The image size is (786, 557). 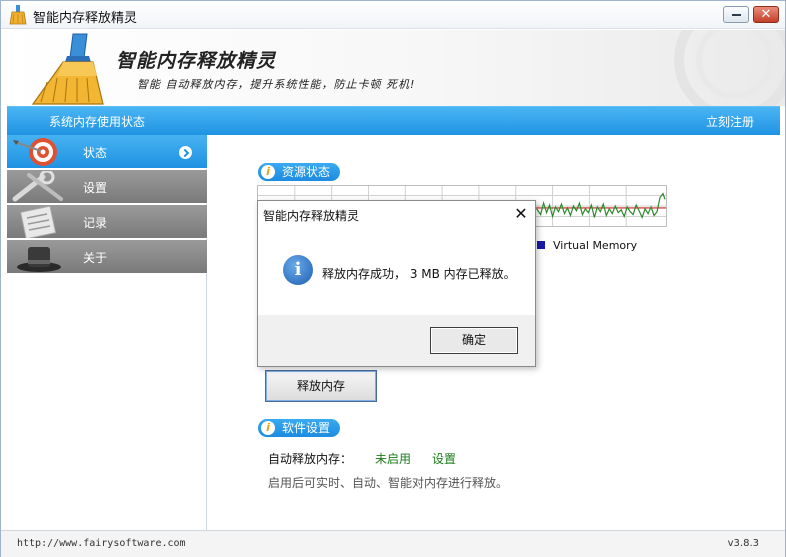 I want to click on software-settings-header: i 软件设置, so click(x=299, y=428).